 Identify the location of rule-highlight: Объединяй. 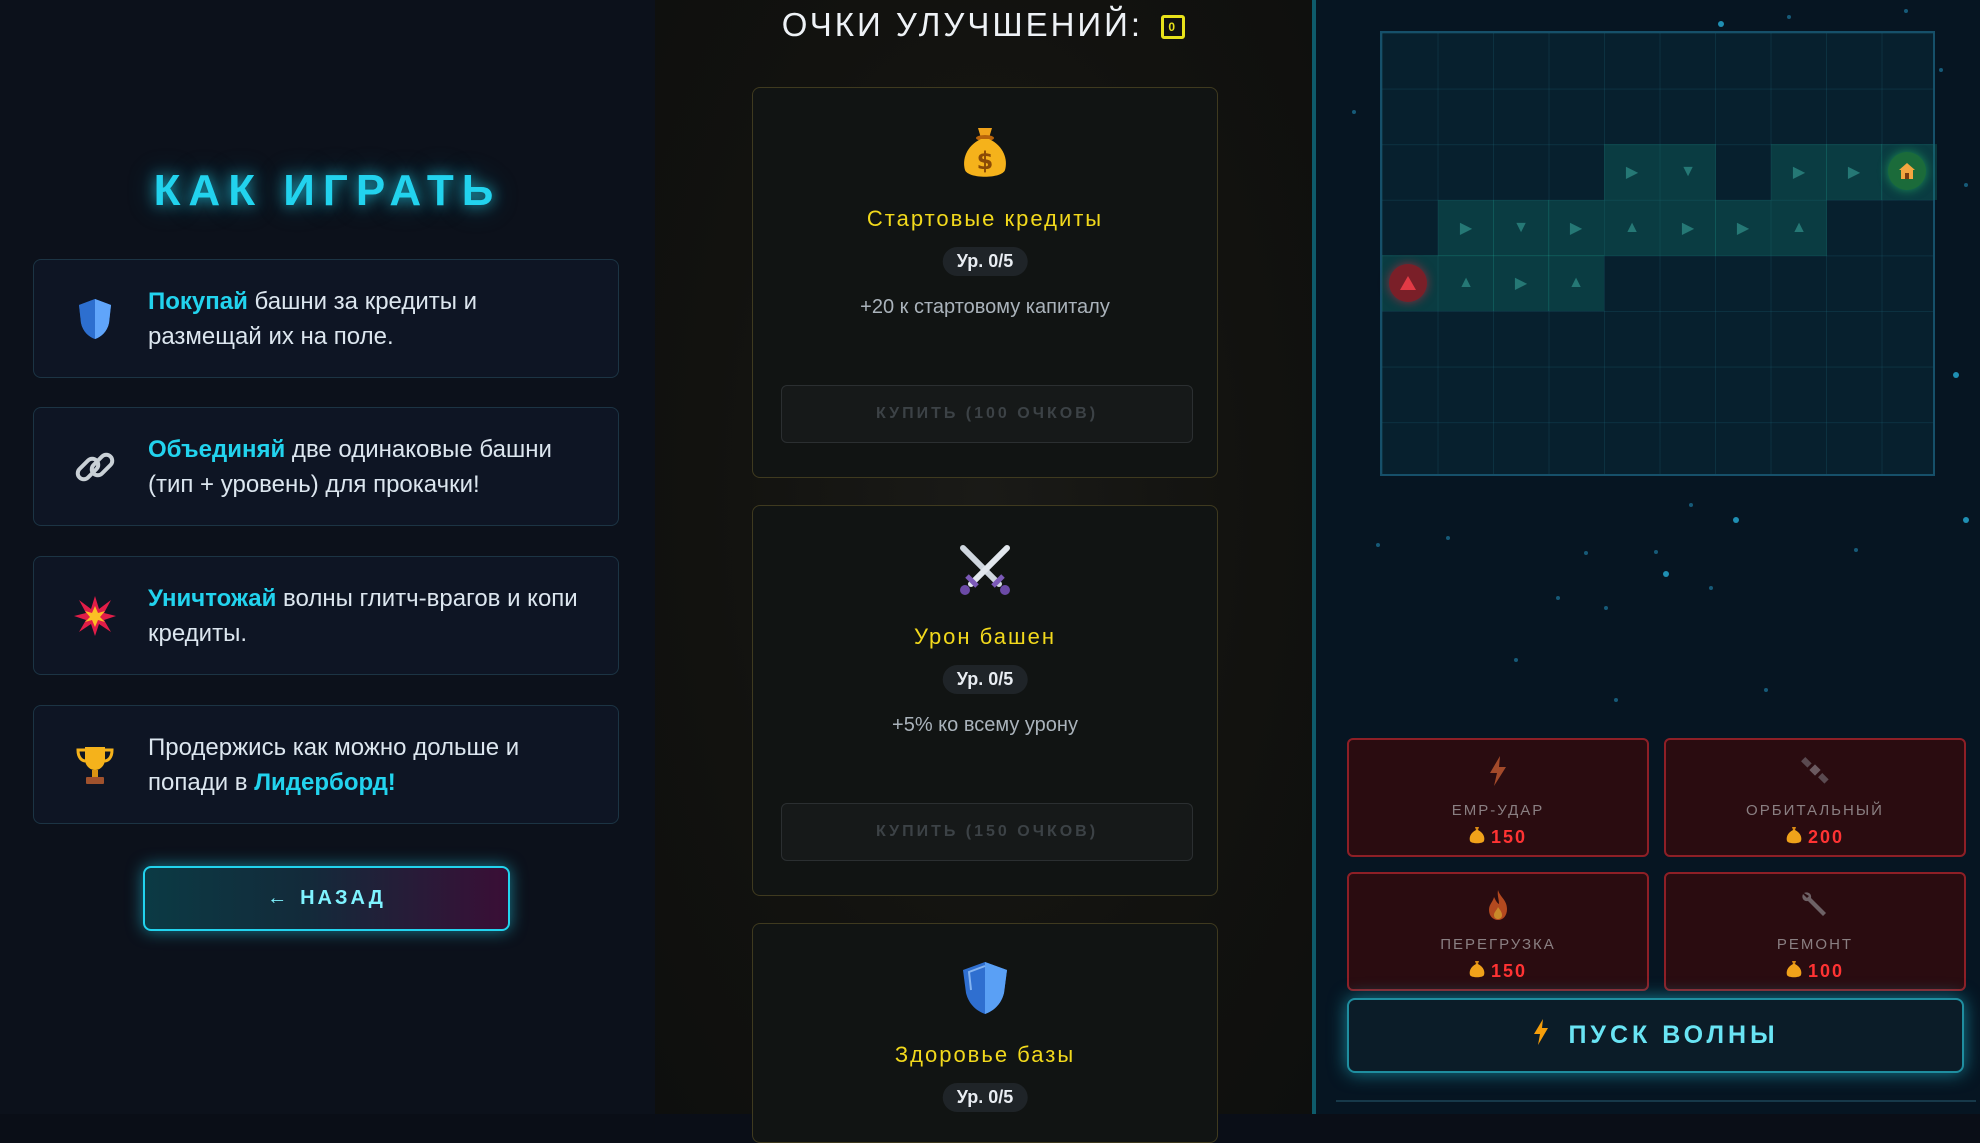
(217, 449).